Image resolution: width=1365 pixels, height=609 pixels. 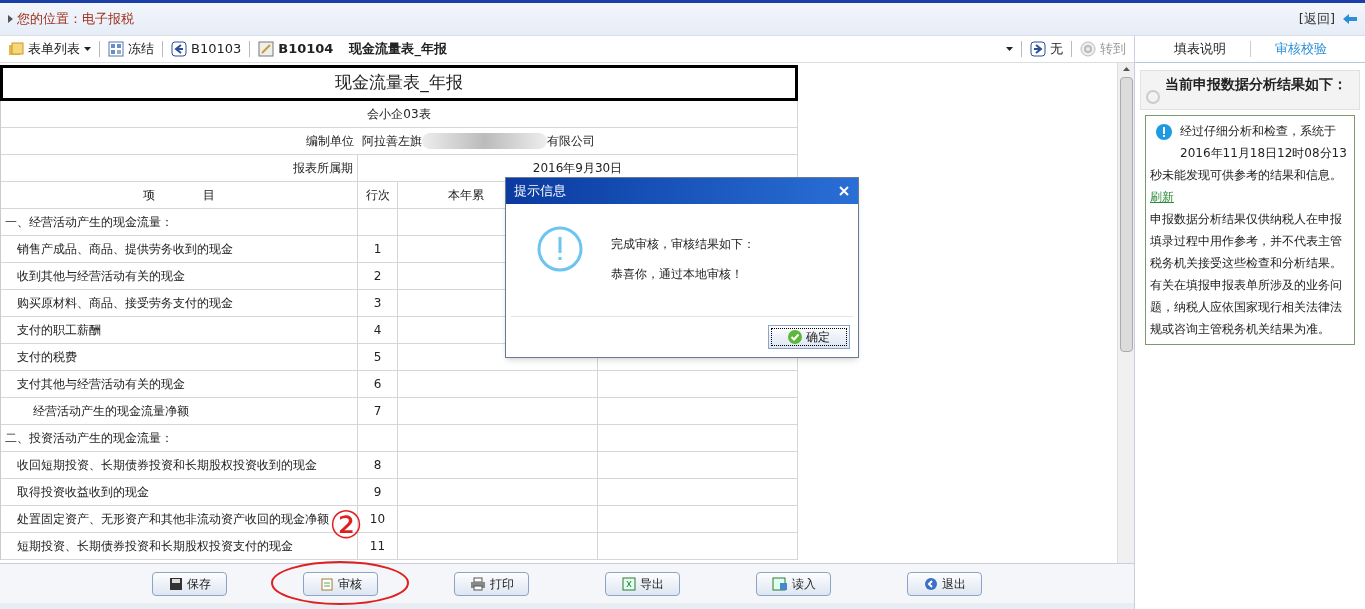 I want to click on row-label: 二、投资活动产生的现金流量：, so click(x=179, y=438).